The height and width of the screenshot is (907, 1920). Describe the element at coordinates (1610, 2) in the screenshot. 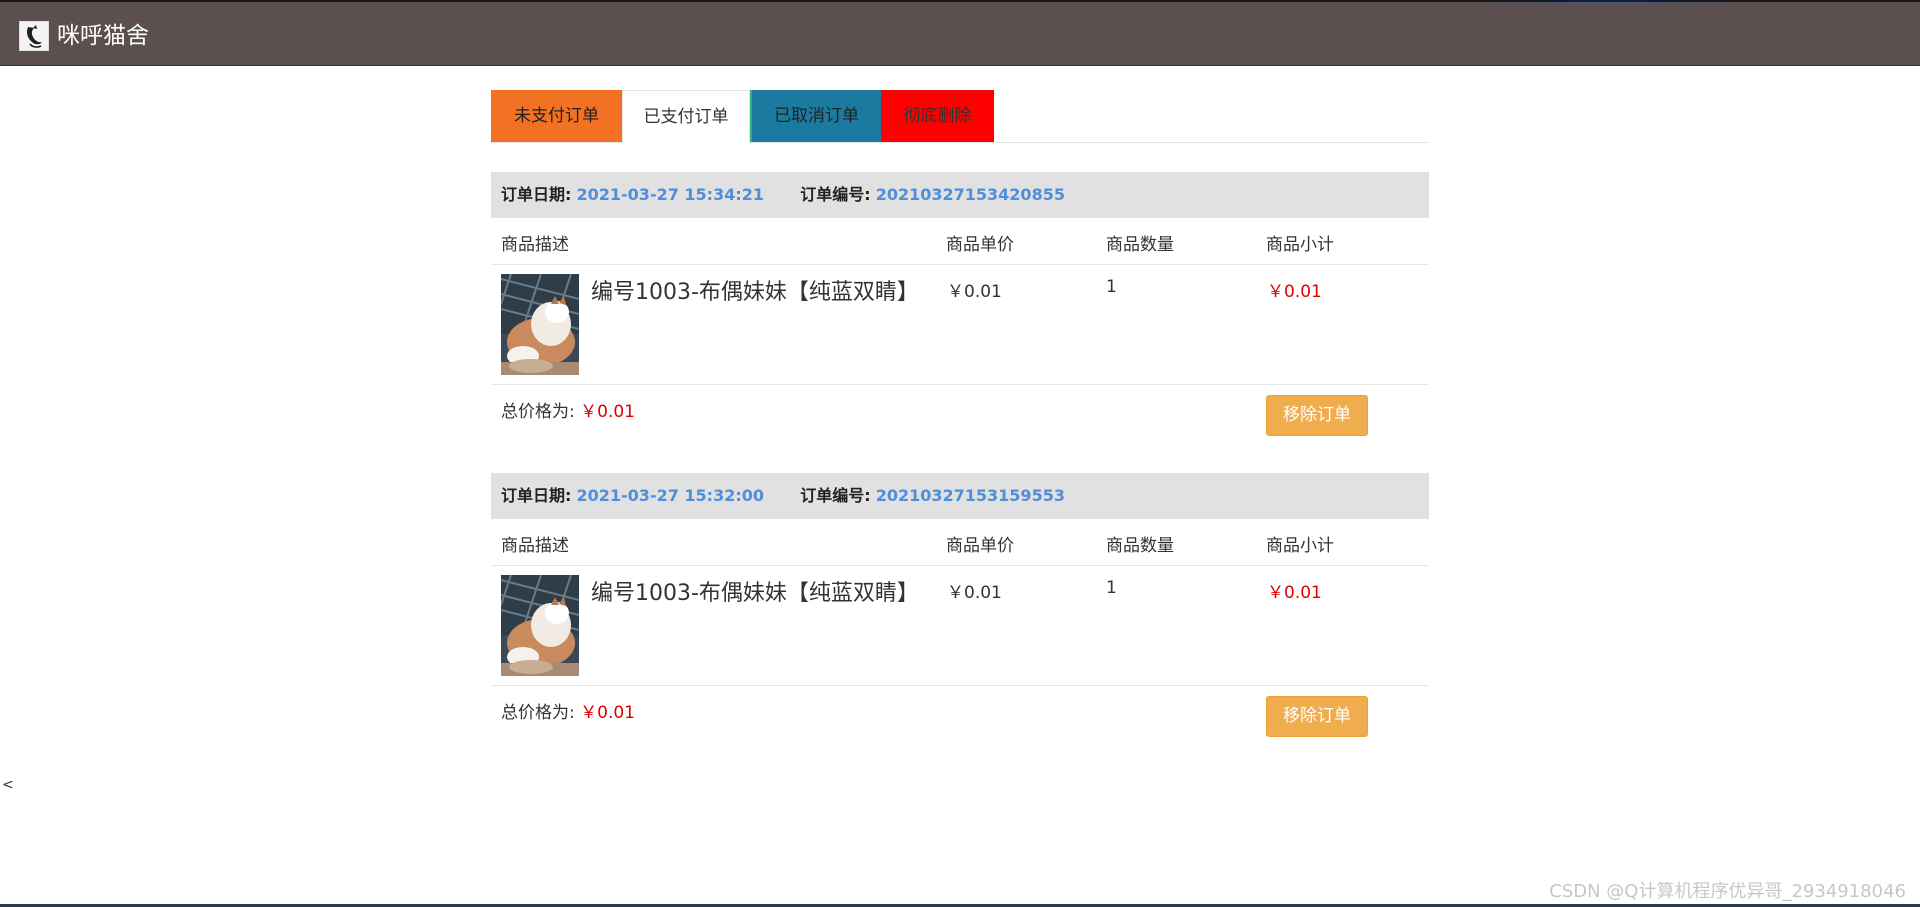

I see `header-accent-line` at that location.